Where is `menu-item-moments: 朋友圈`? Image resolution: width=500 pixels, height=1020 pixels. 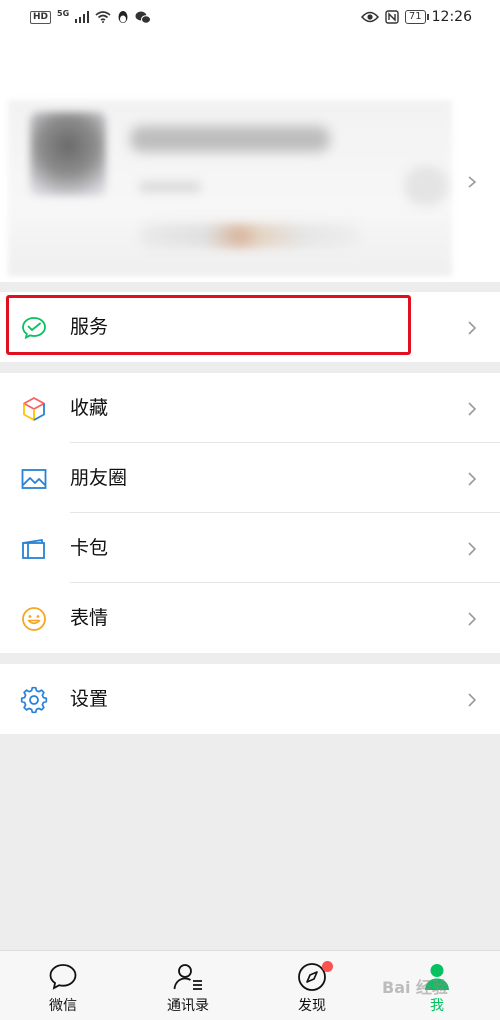 menu-item-moments: 朋友圈 is located at coordinates (250, 478).